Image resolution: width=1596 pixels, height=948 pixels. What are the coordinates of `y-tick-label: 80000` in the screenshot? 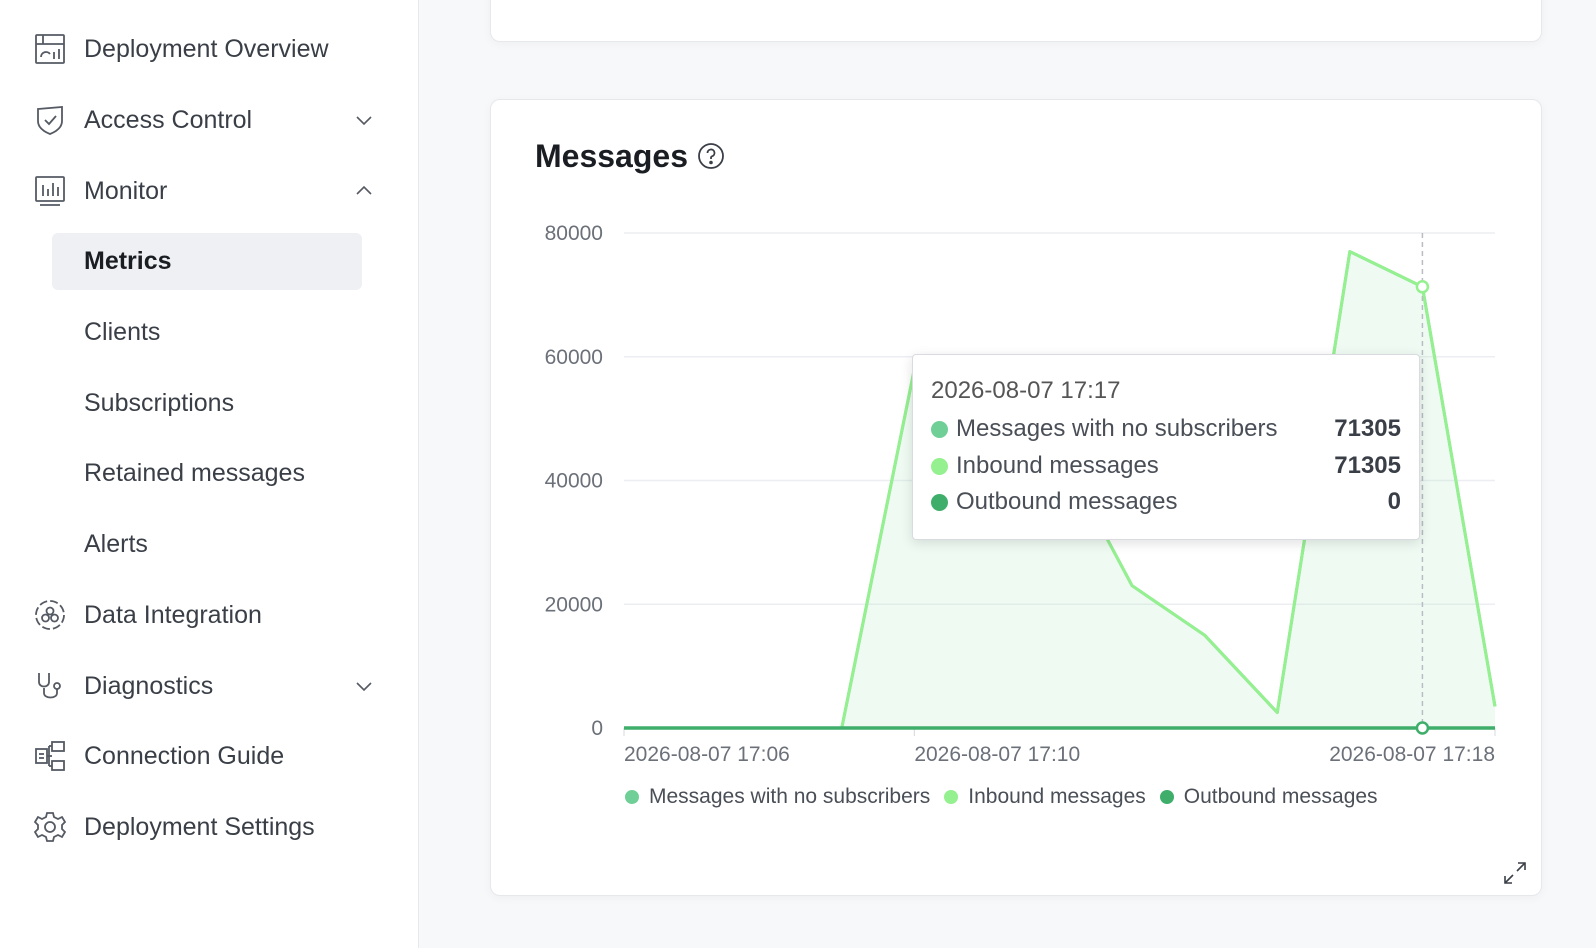 It's located at (574, 233).